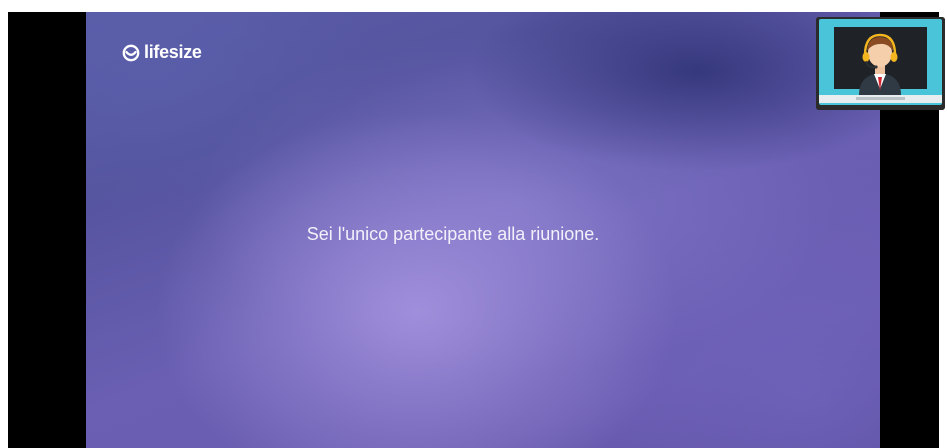 The image size is (947, 448). I want to click on support-agent-headset-icon, so click(880, 63).